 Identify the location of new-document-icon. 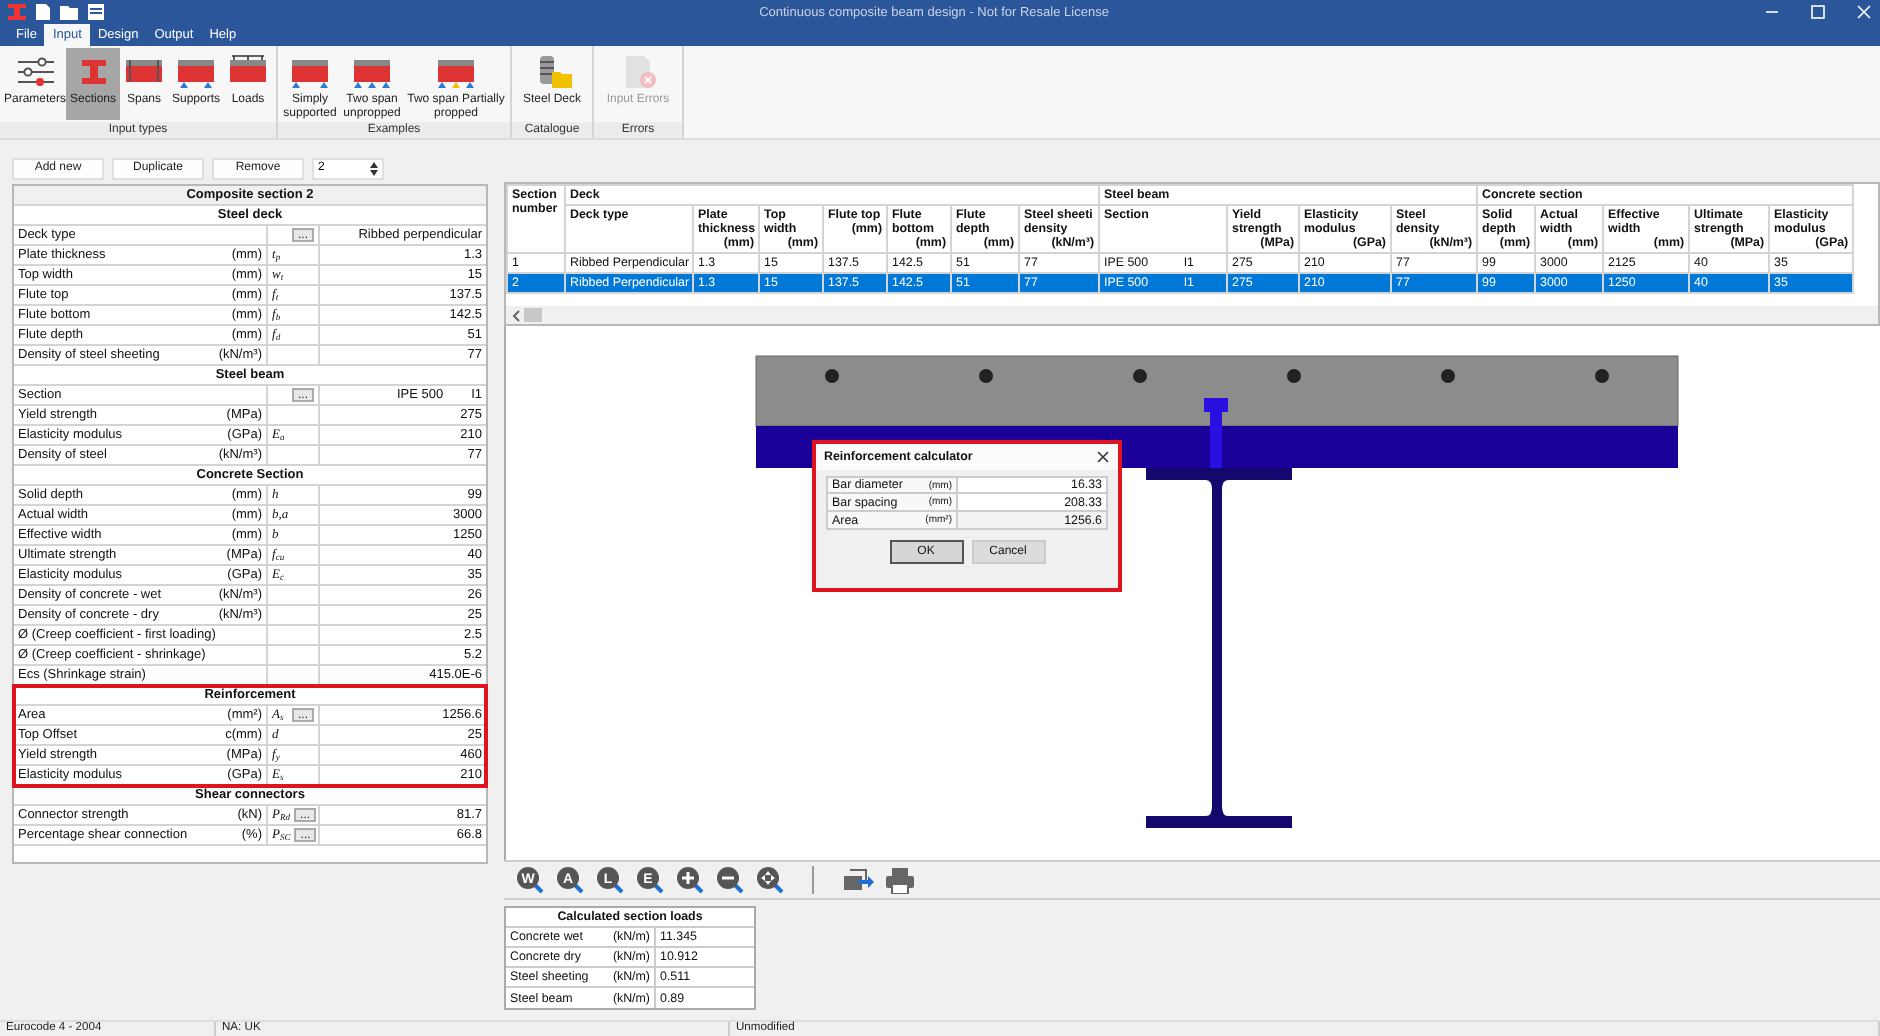
(43, 12).